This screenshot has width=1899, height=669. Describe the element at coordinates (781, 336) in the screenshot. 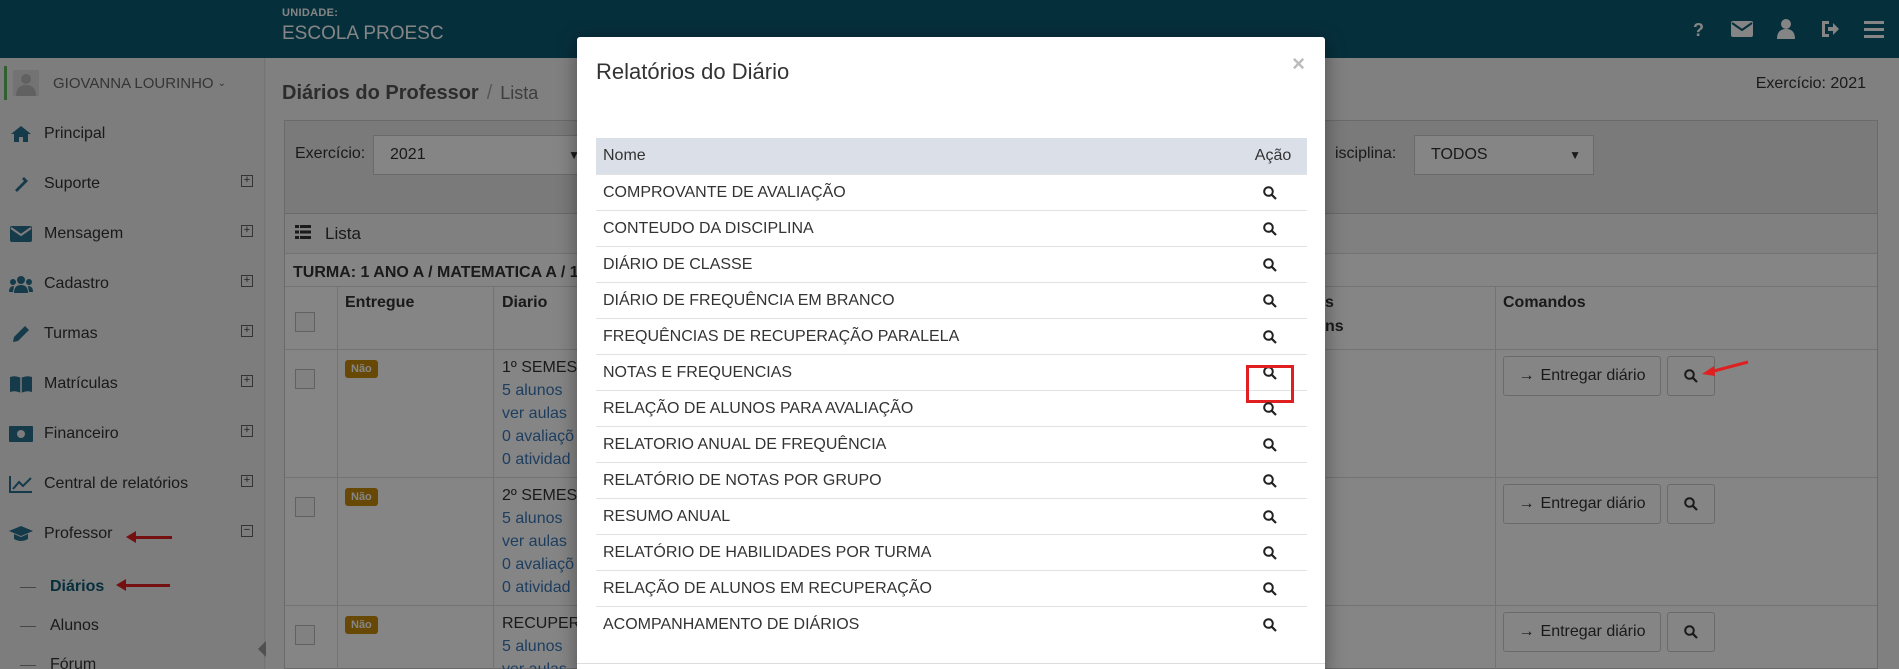

I see `report-name: FREQUÊNCIAS DE RECUPERAÇÃO PARALELA` at that location.